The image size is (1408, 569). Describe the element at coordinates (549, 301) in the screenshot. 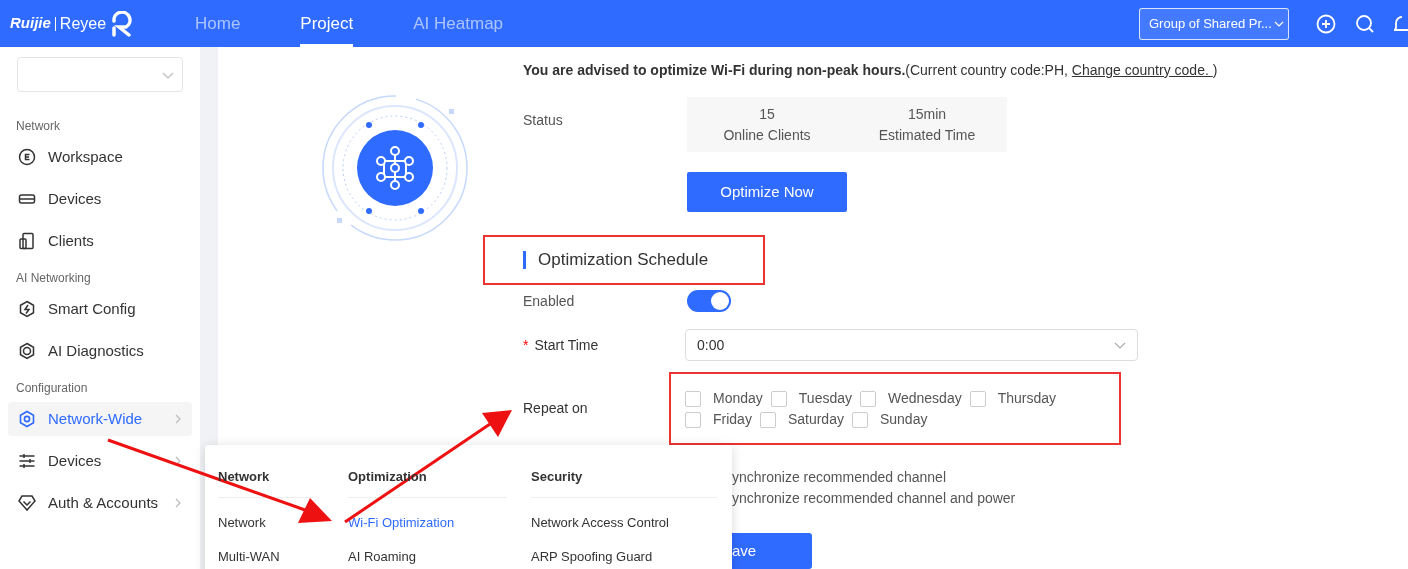

I see `field-label: Enabled` at that location.